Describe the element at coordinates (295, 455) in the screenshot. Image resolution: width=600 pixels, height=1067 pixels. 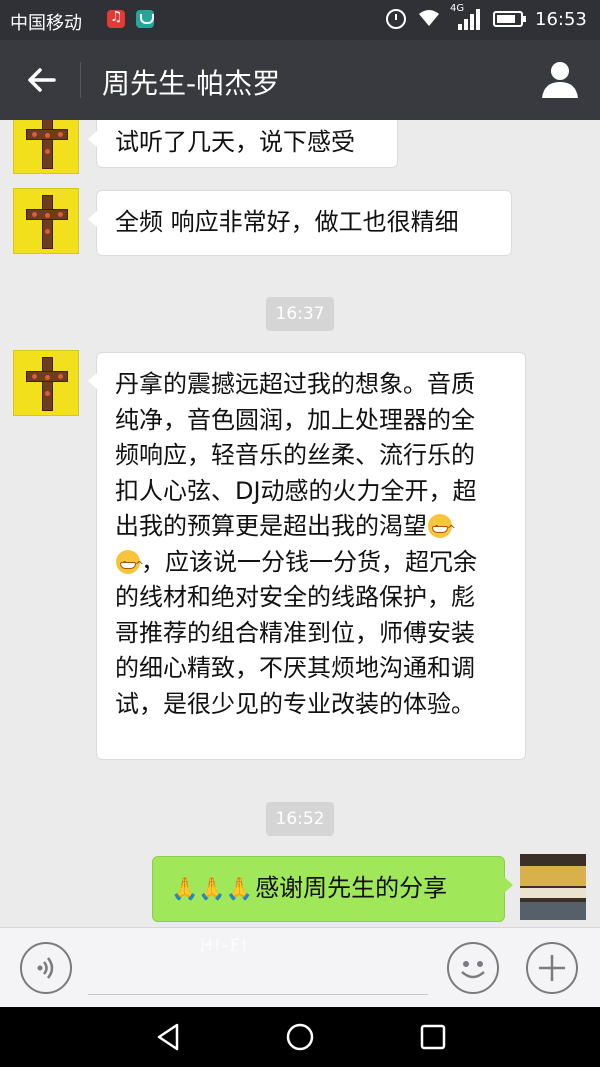
I see `message-line: 频响应，轻音乐的丝柔、流行乐的` at that location.